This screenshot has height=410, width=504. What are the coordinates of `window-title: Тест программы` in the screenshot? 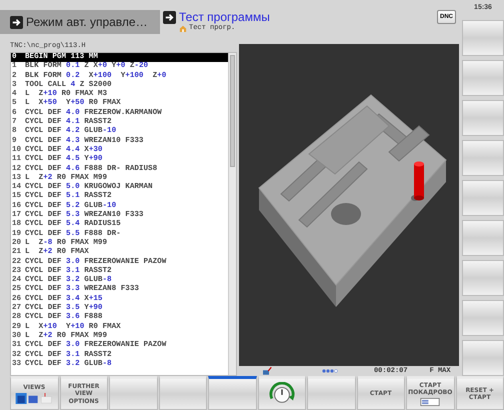 It's located at (224, 17).